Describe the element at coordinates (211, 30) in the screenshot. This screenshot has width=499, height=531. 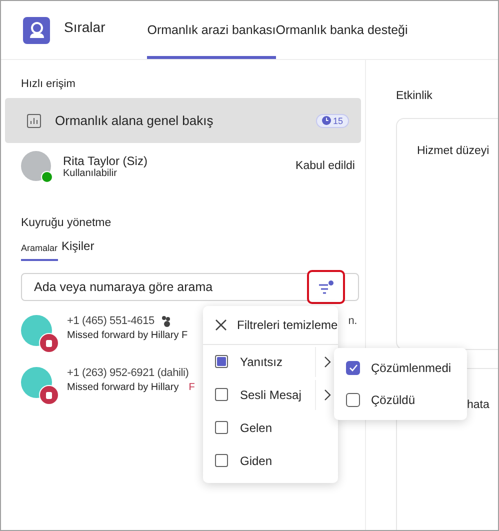
I see `tab: Ormanlık arazi bankası` at that location.